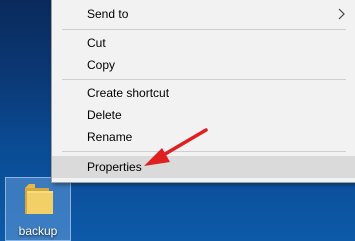 The image size is (355, 241). I want to click on menu-item-rename: Rename, so click(203, 137).